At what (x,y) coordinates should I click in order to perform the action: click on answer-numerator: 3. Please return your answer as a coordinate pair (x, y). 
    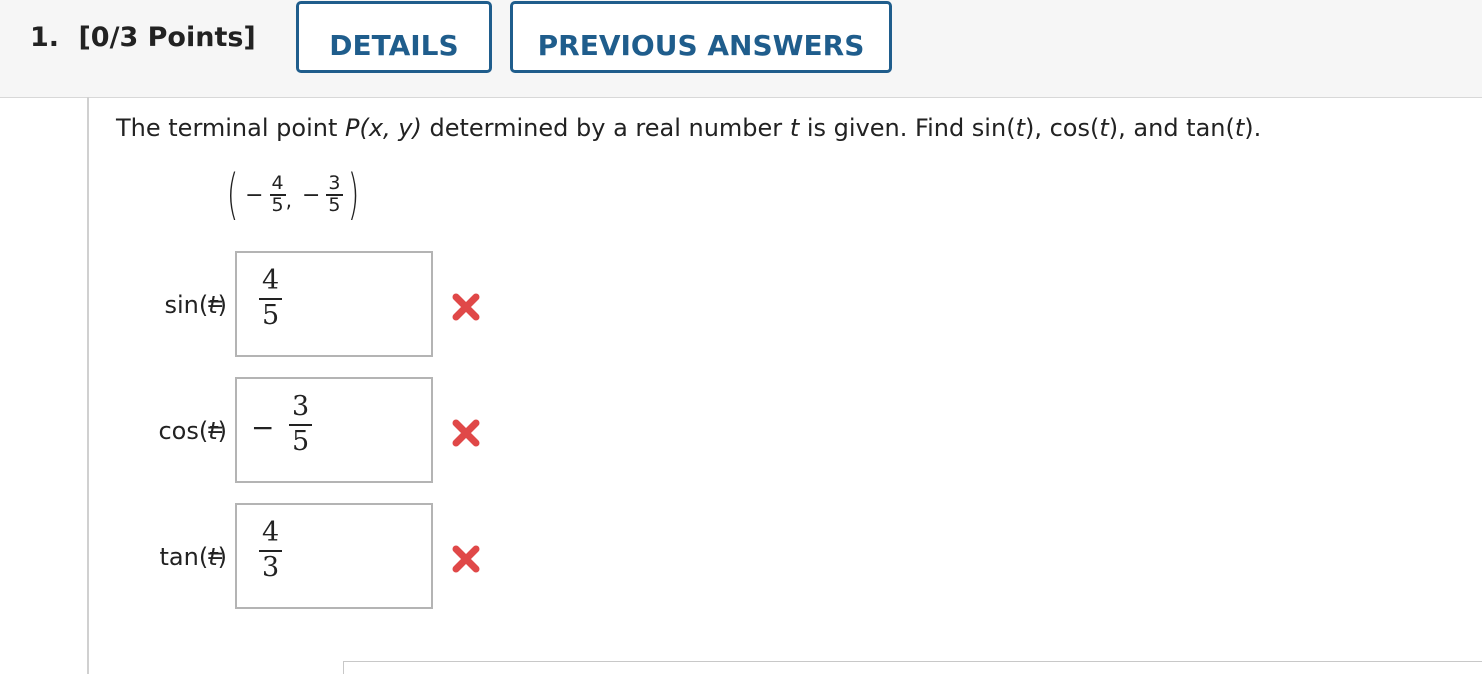
    Looking at the image, I should click on (301, 409).